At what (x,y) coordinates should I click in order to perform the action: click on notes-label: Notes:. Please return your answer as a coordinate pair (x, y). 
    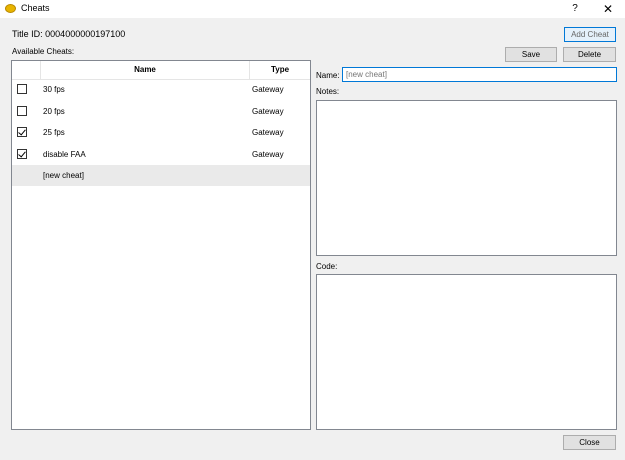
    Looking at the image, I should click on (328, 91).